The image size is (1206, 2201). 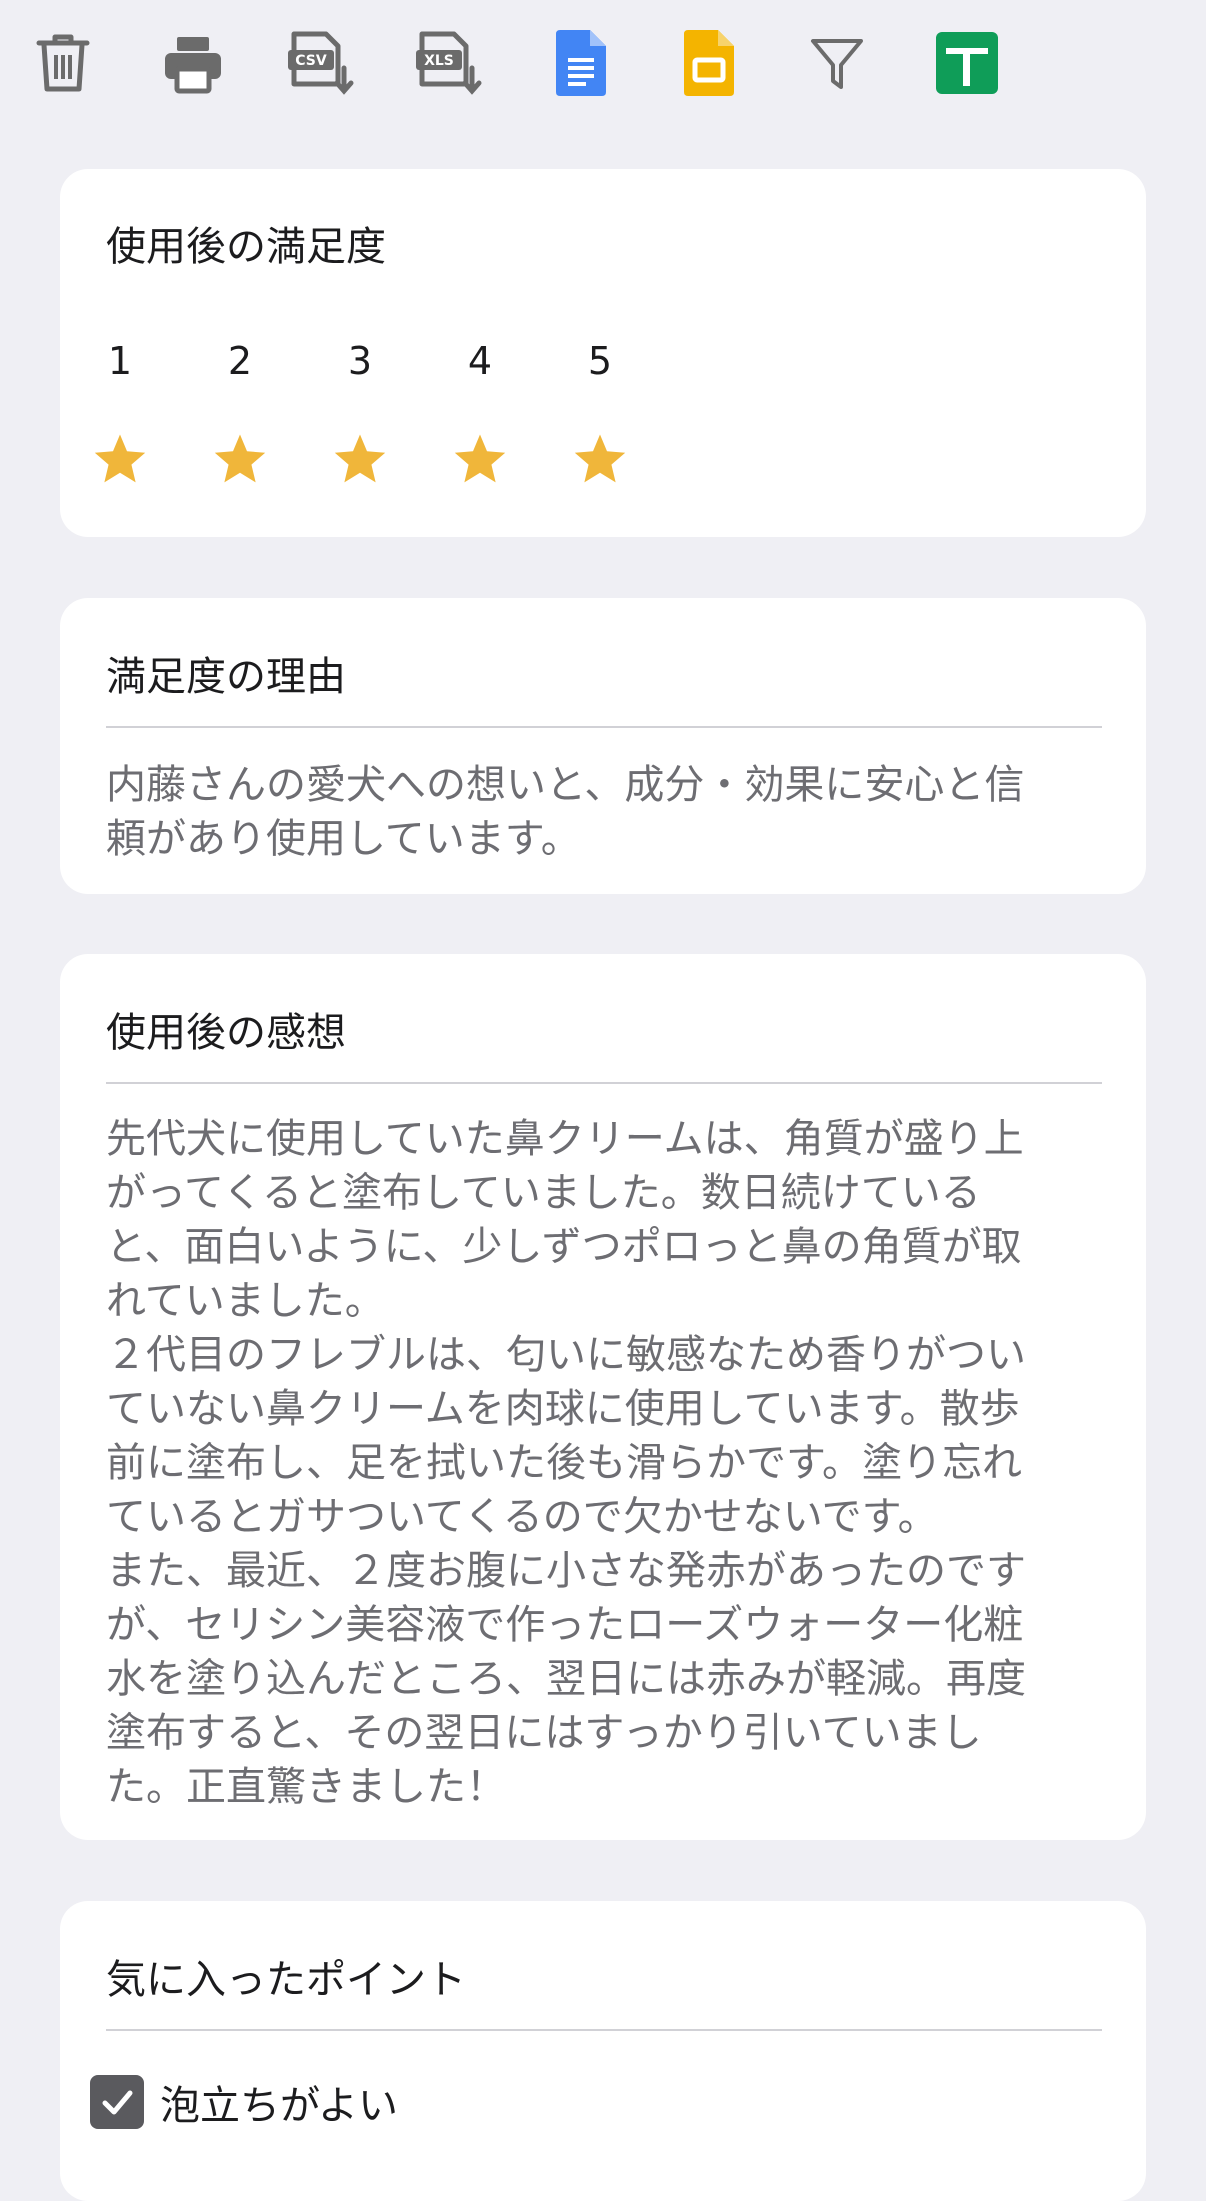 I want to click on google-docs-icon, so click(x=581, y=63).